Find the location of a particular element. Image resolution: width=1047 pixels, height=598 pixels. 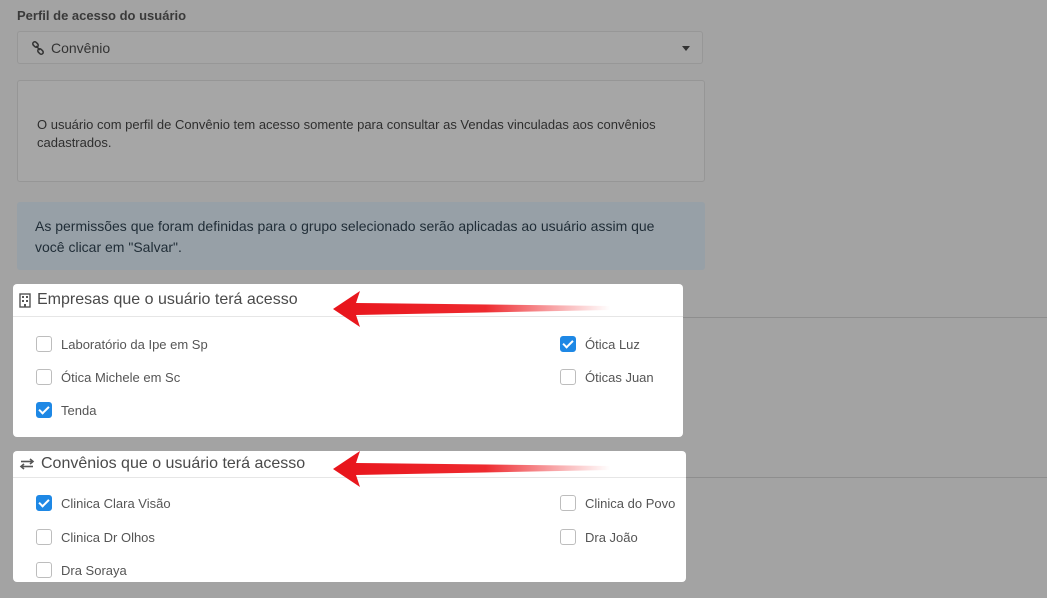

link-icon is located at coordinates (38, 47).